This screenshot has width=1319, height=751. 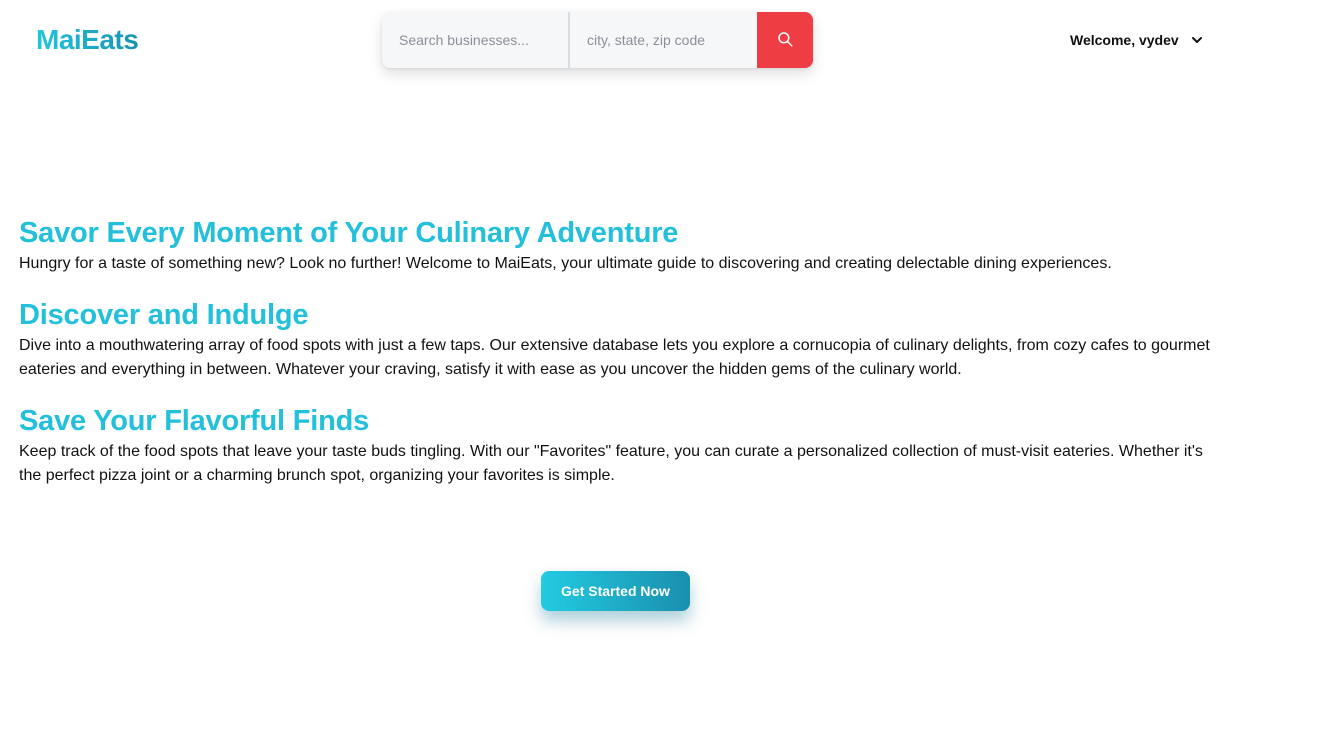 I want to click on top-navbar: MaiEats Welcome, vydev, so click(x=659, y=40).